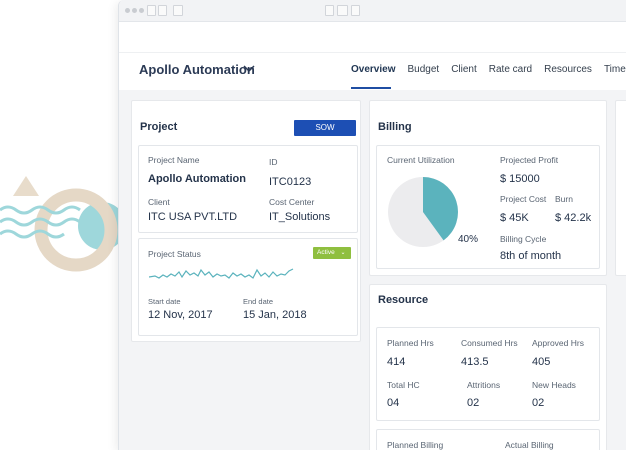 Image resolution: width=626 pixels, height=450 pixels. Describe the element at coordinates (178, 10) in the screenshot. I see `tab-view-button` at that location.